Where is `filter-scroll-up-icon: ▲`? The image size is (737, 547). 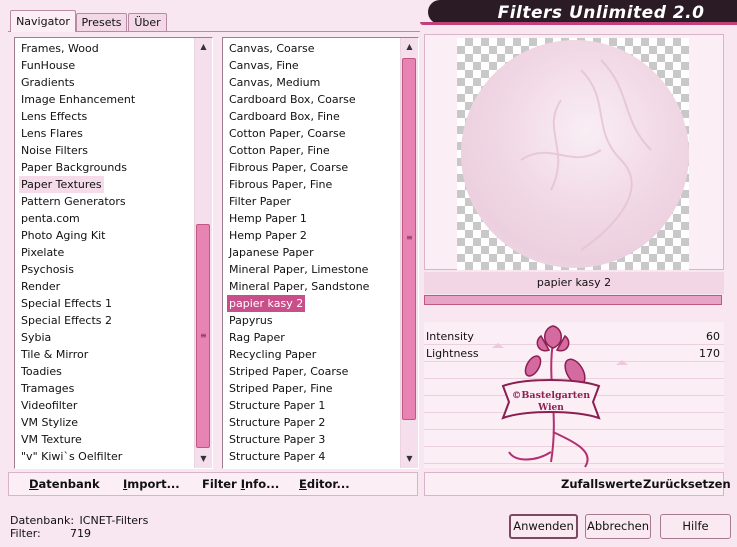
filter-scroll-up-icon: ▲ is located at coordinates (409, 47).